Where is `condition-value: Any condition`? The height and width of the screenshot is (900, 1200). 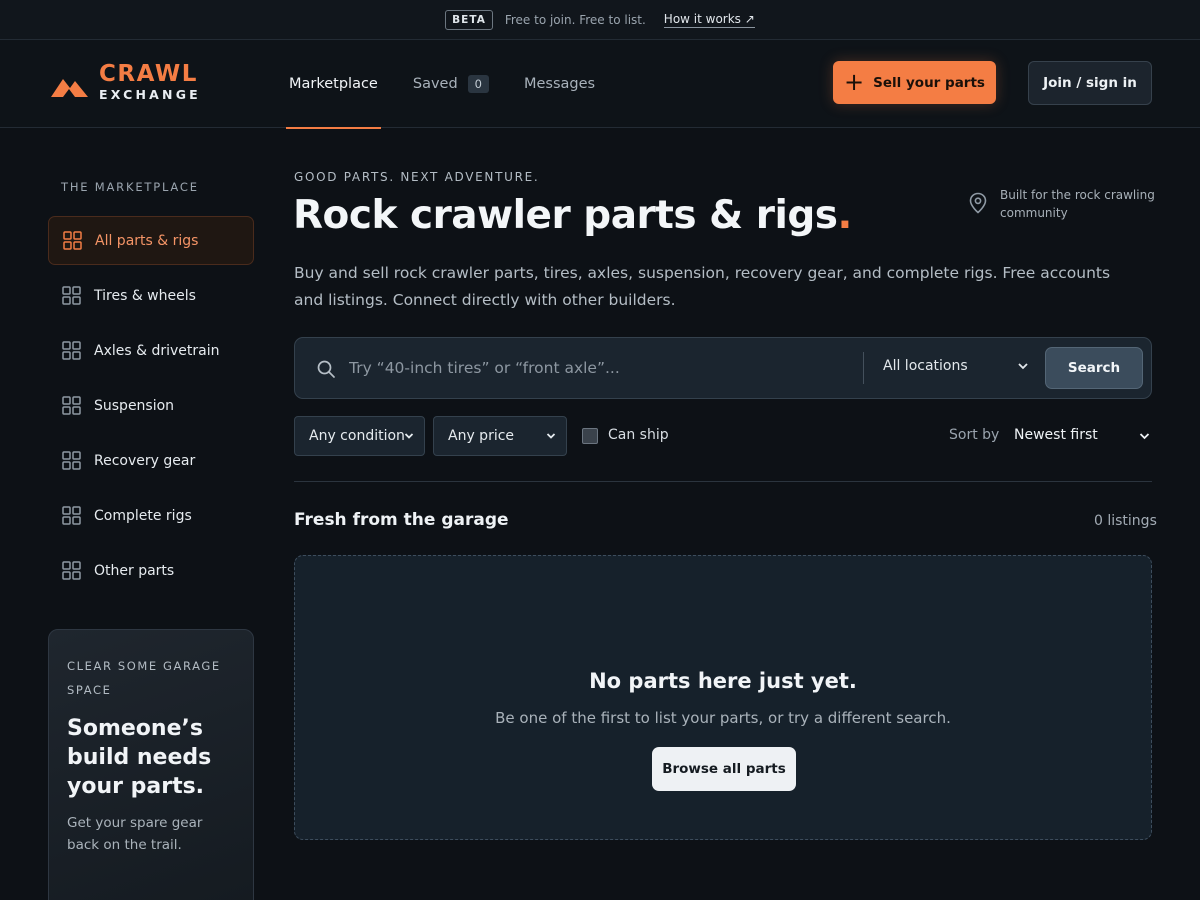 condition-value: Any condition is located at coordinates (357, 436).